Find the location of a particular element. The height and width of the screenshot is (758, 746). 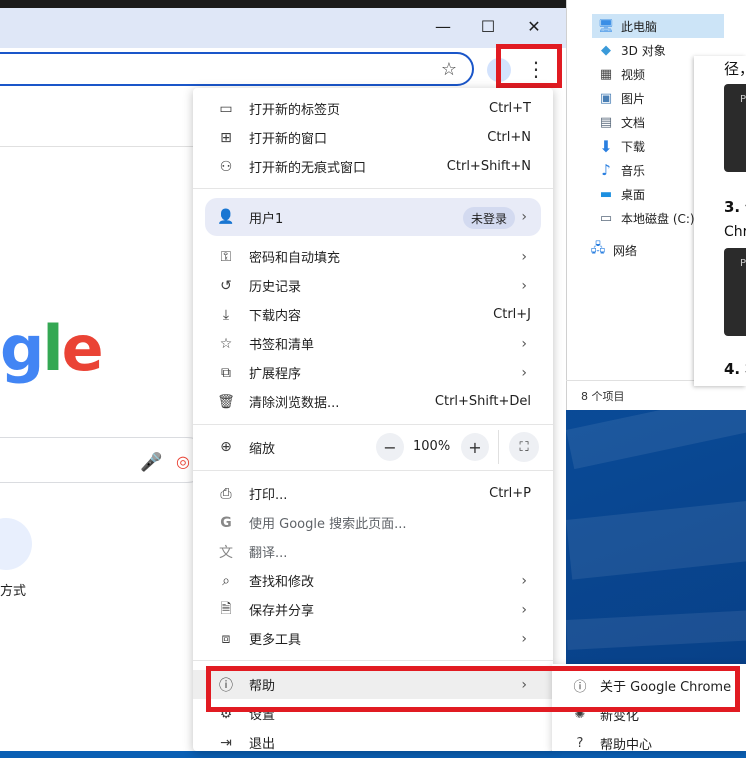

download-icon: ⤓ is located at coordinates (226, 314).